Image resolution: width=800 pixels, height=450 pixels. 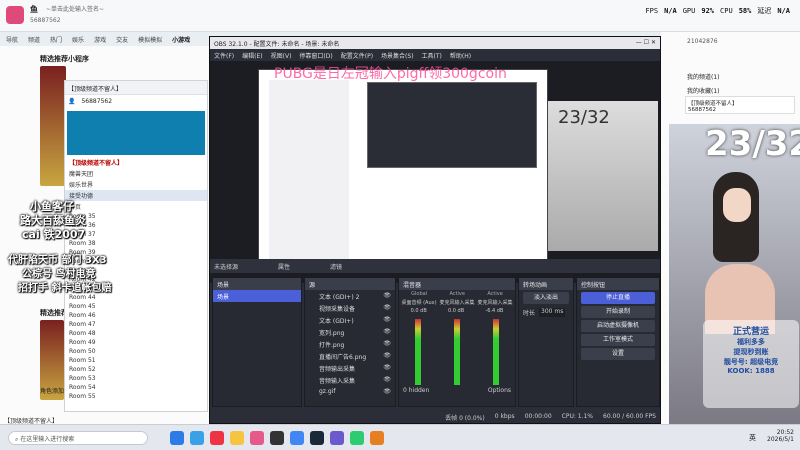 I want to click on my-channels-row: 我的频道(1), so click(x=703, y=76).